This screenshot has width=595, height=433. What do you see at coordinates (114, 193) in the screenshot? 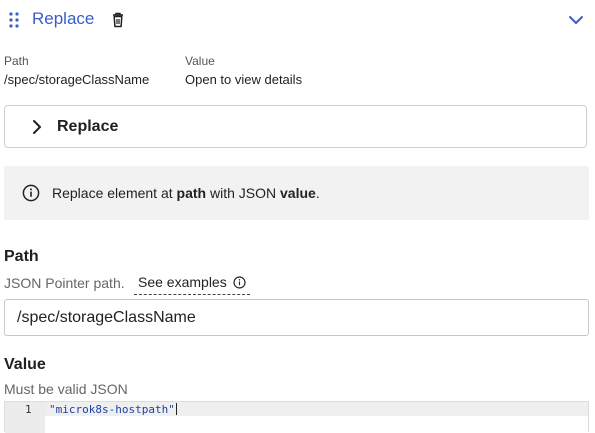
I see `info-text-start: Replace element at` at bounding box center [114, 193].